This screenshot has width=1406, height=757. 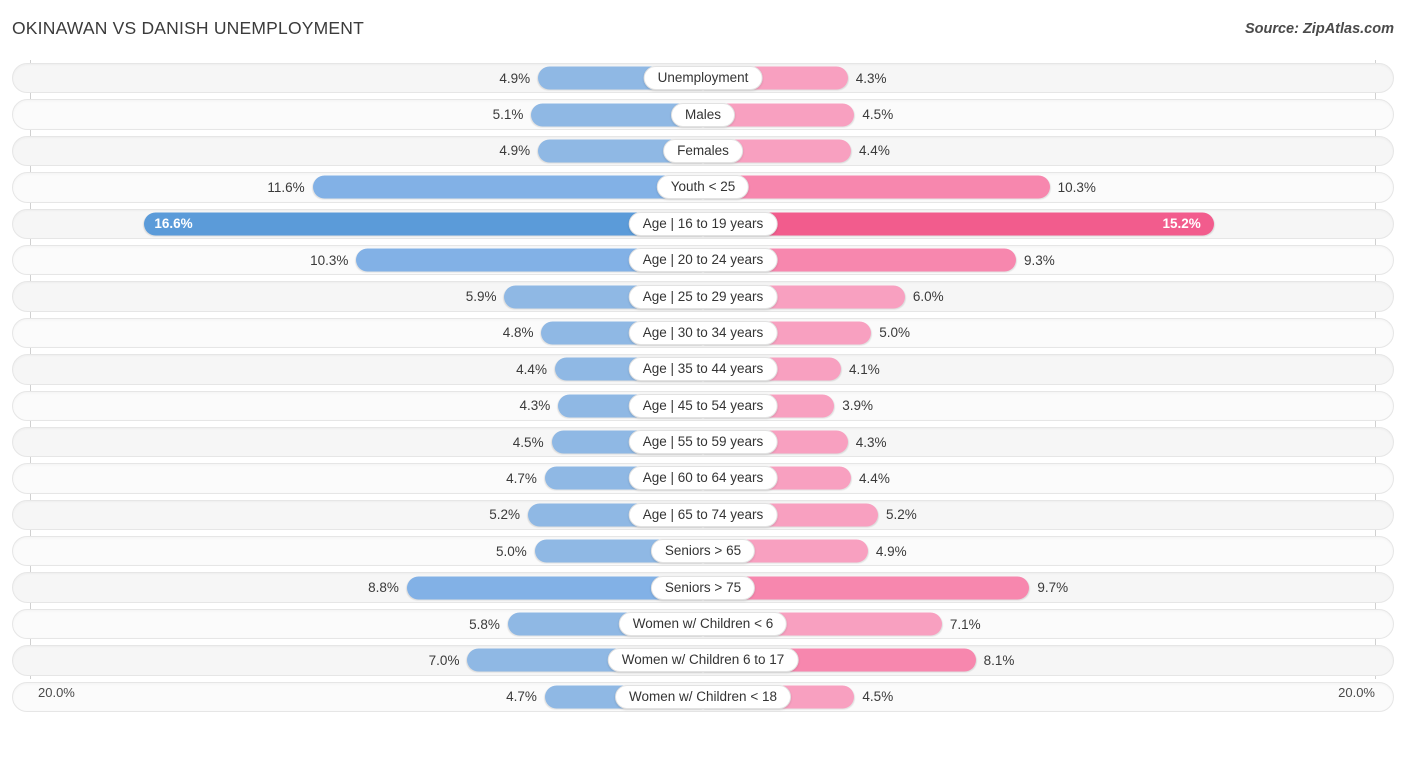 I want to click on chart-row: 4.3% 3.9% Age | 45 to 54 years, so click(x=703, y=406).